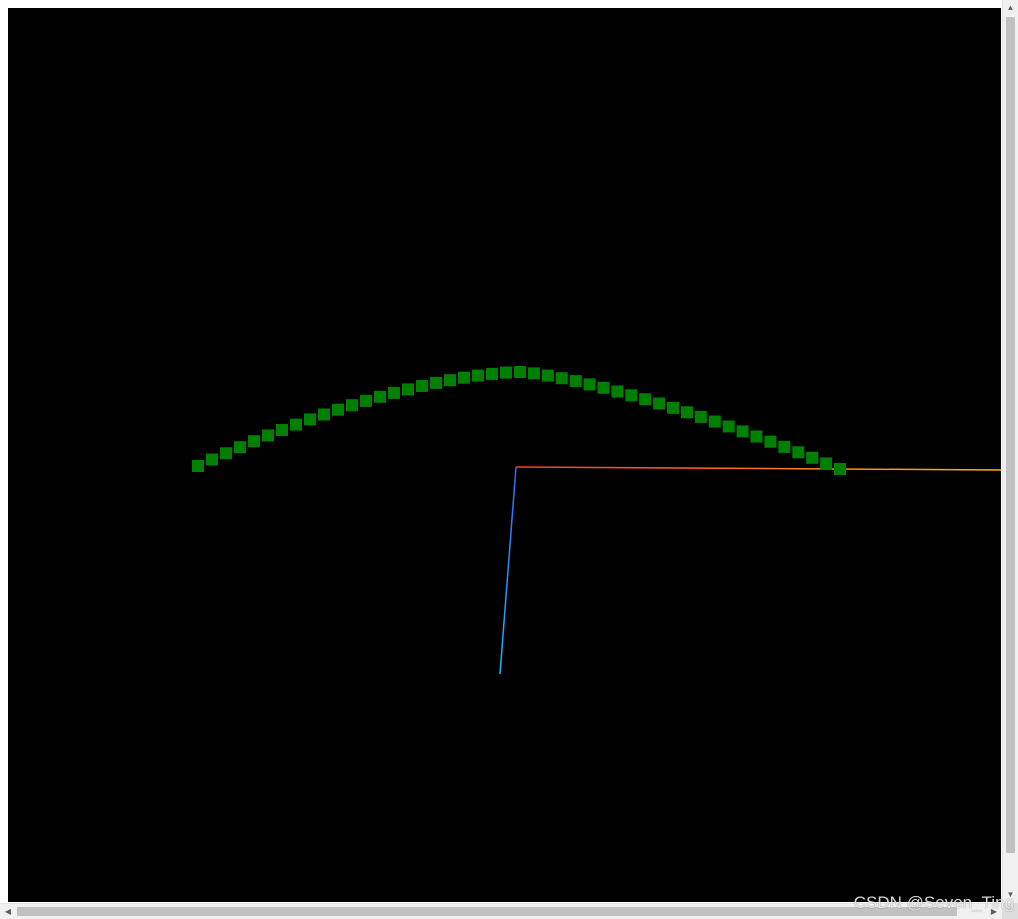 The height and width of the screenshot is (919, 1018). I want to click on vertical-scrollbar: ▲ ▼, so click(1010, 451).